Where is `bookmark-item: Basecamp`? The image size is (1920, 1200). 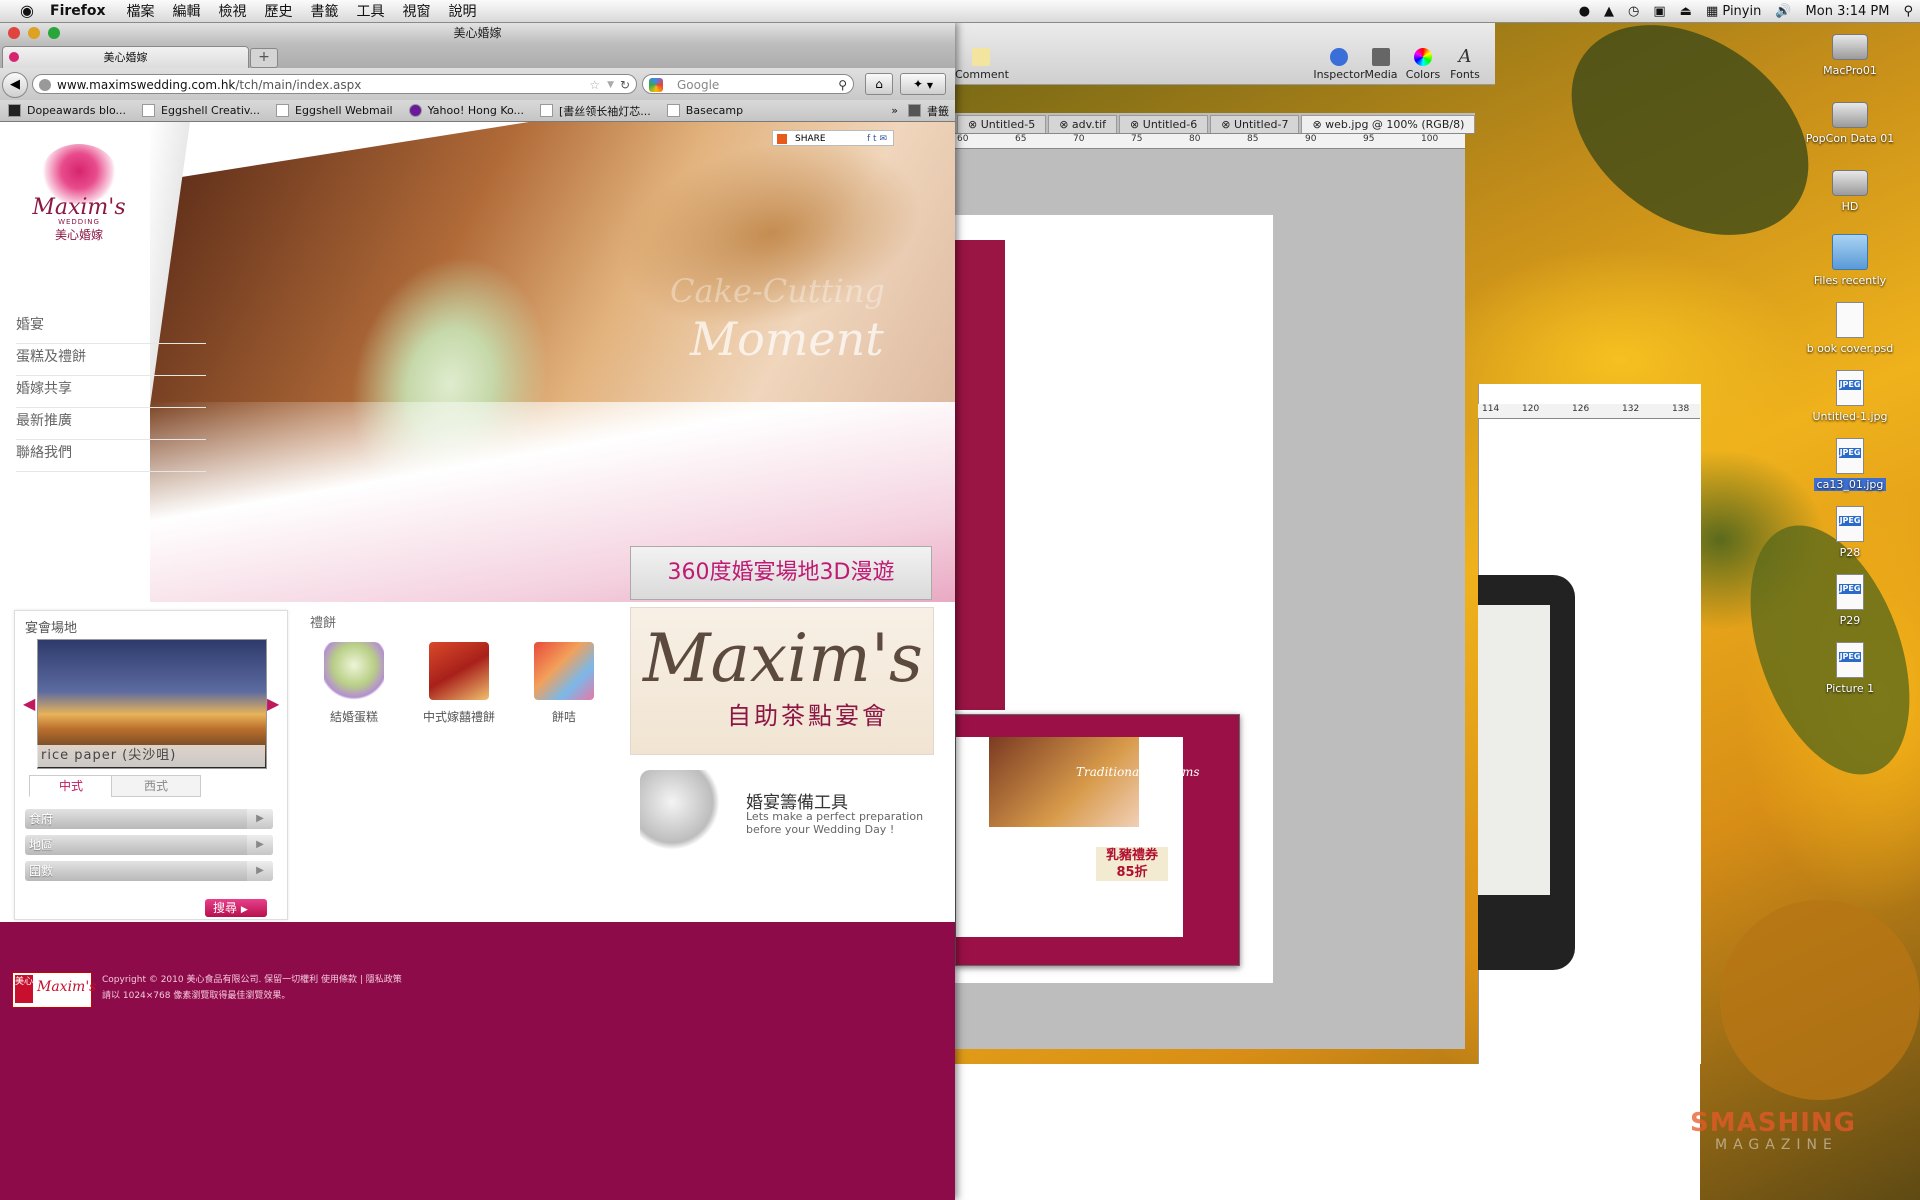
bookmark-item: Basecamp is located at coordinates (704, 110).